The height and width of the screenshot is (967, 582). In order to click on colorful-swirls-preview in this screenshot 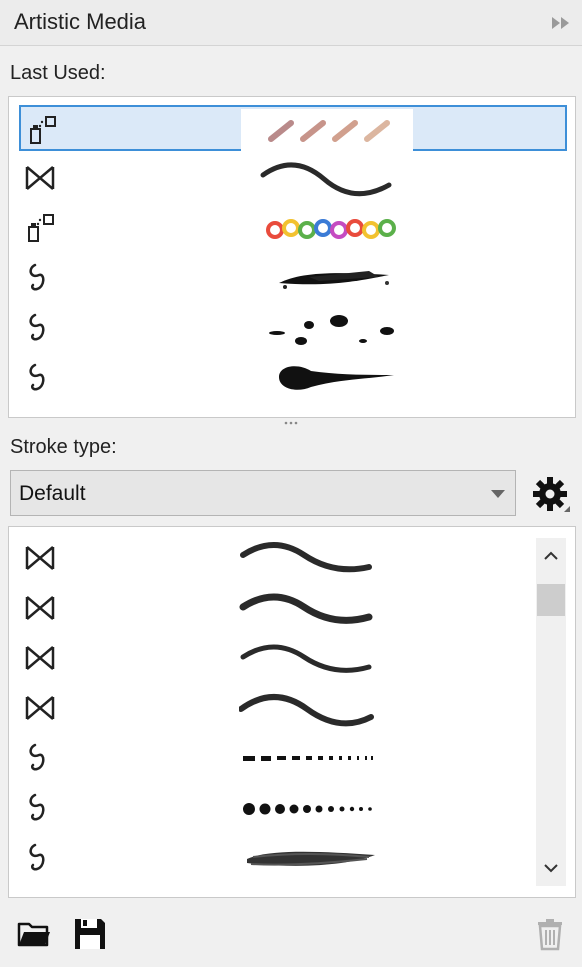, I will do `click(331, 229)`.